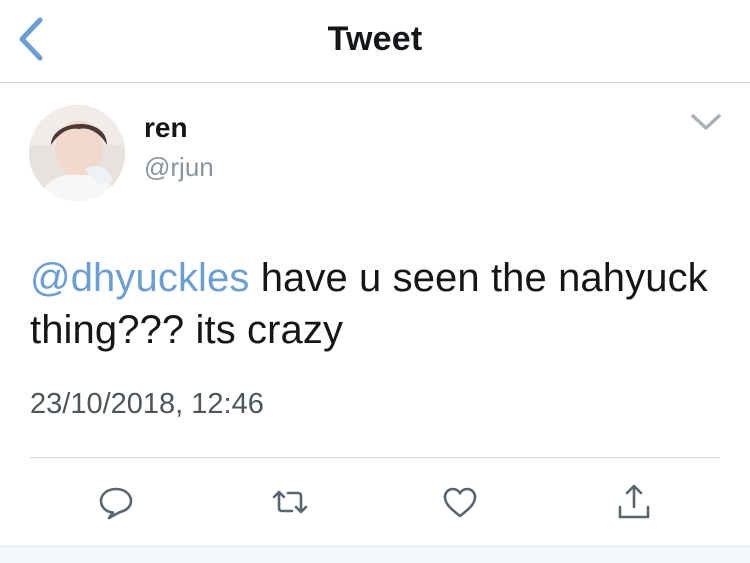 The height and width of the screenshot is (563, 750). Describe the element at coordinates (179, 167) in the screenshot. I see `author-handle: @rjun` at that location.